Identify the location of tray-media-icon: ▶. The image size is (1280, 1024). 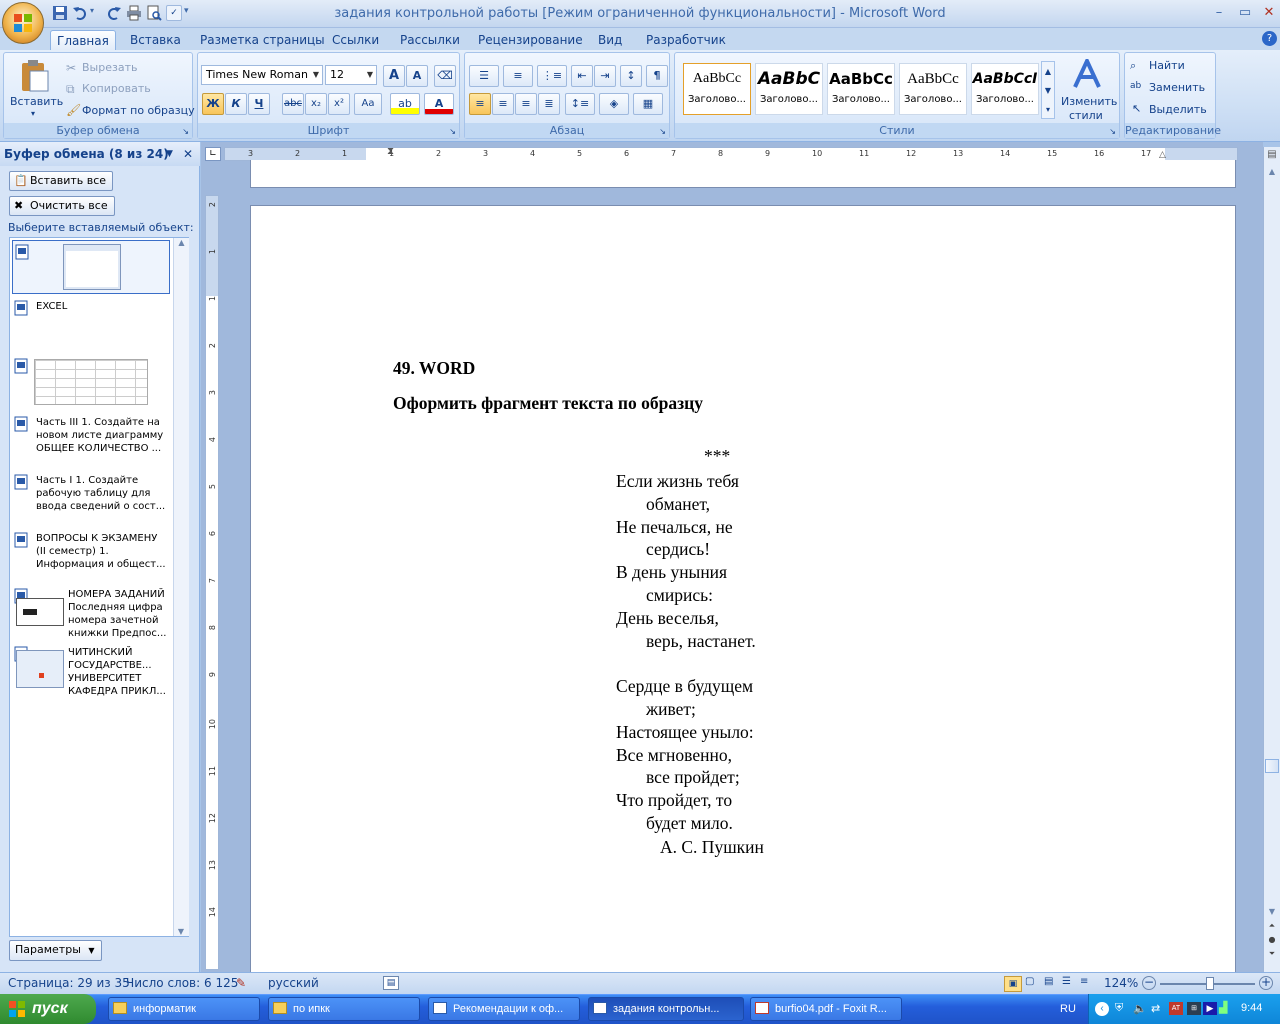
(1210, 1008).